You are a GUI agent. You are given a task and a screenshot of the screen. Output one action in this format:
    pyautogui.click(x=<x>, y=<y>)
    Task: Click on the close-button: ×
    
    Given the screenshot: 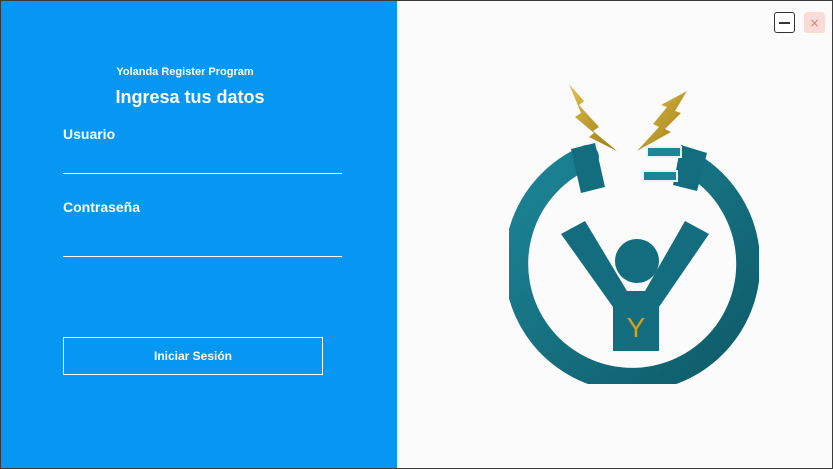 What is the action you would take?
    pyautogui.click(x=814, y=22)
    